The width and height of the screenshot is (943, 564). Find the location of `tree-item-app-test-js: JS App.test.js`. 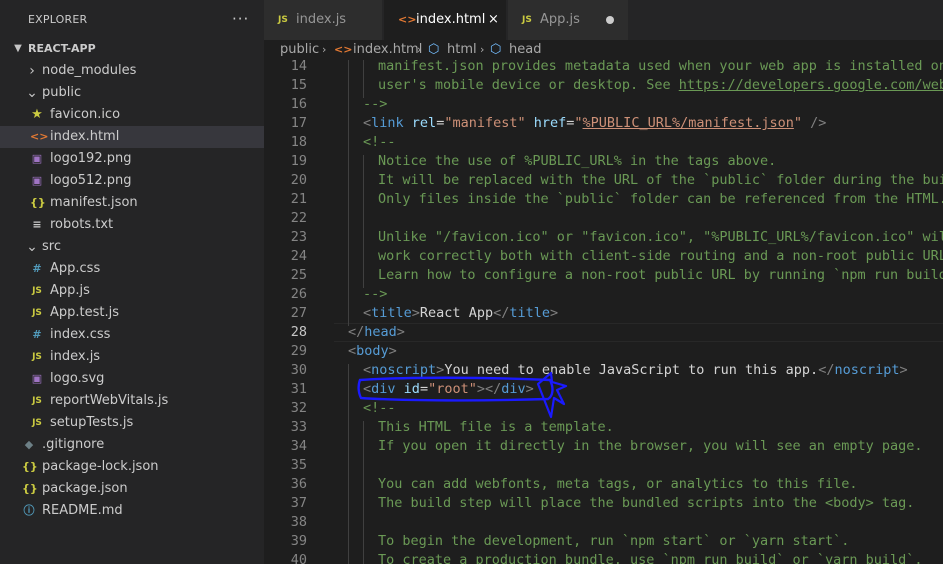

tree-item-app-test-js: JS App.test.js is located at coordinates (132, 313).